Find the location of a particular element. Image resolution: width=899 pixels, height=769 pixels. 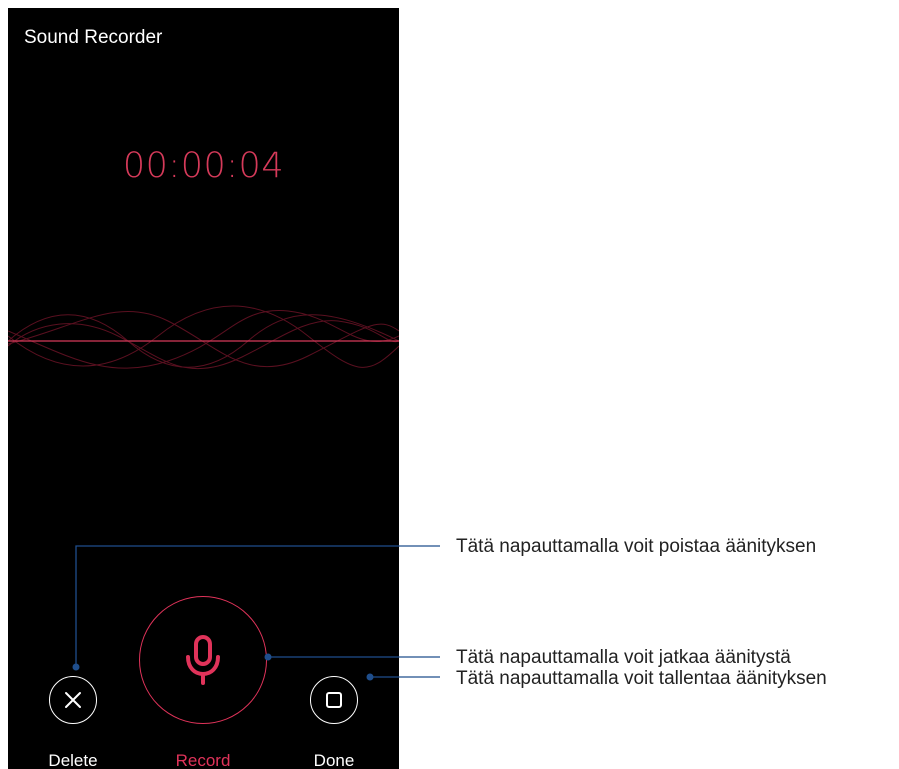

elapsed-timer: 00:00:04 is located at coordinates (203, 166).